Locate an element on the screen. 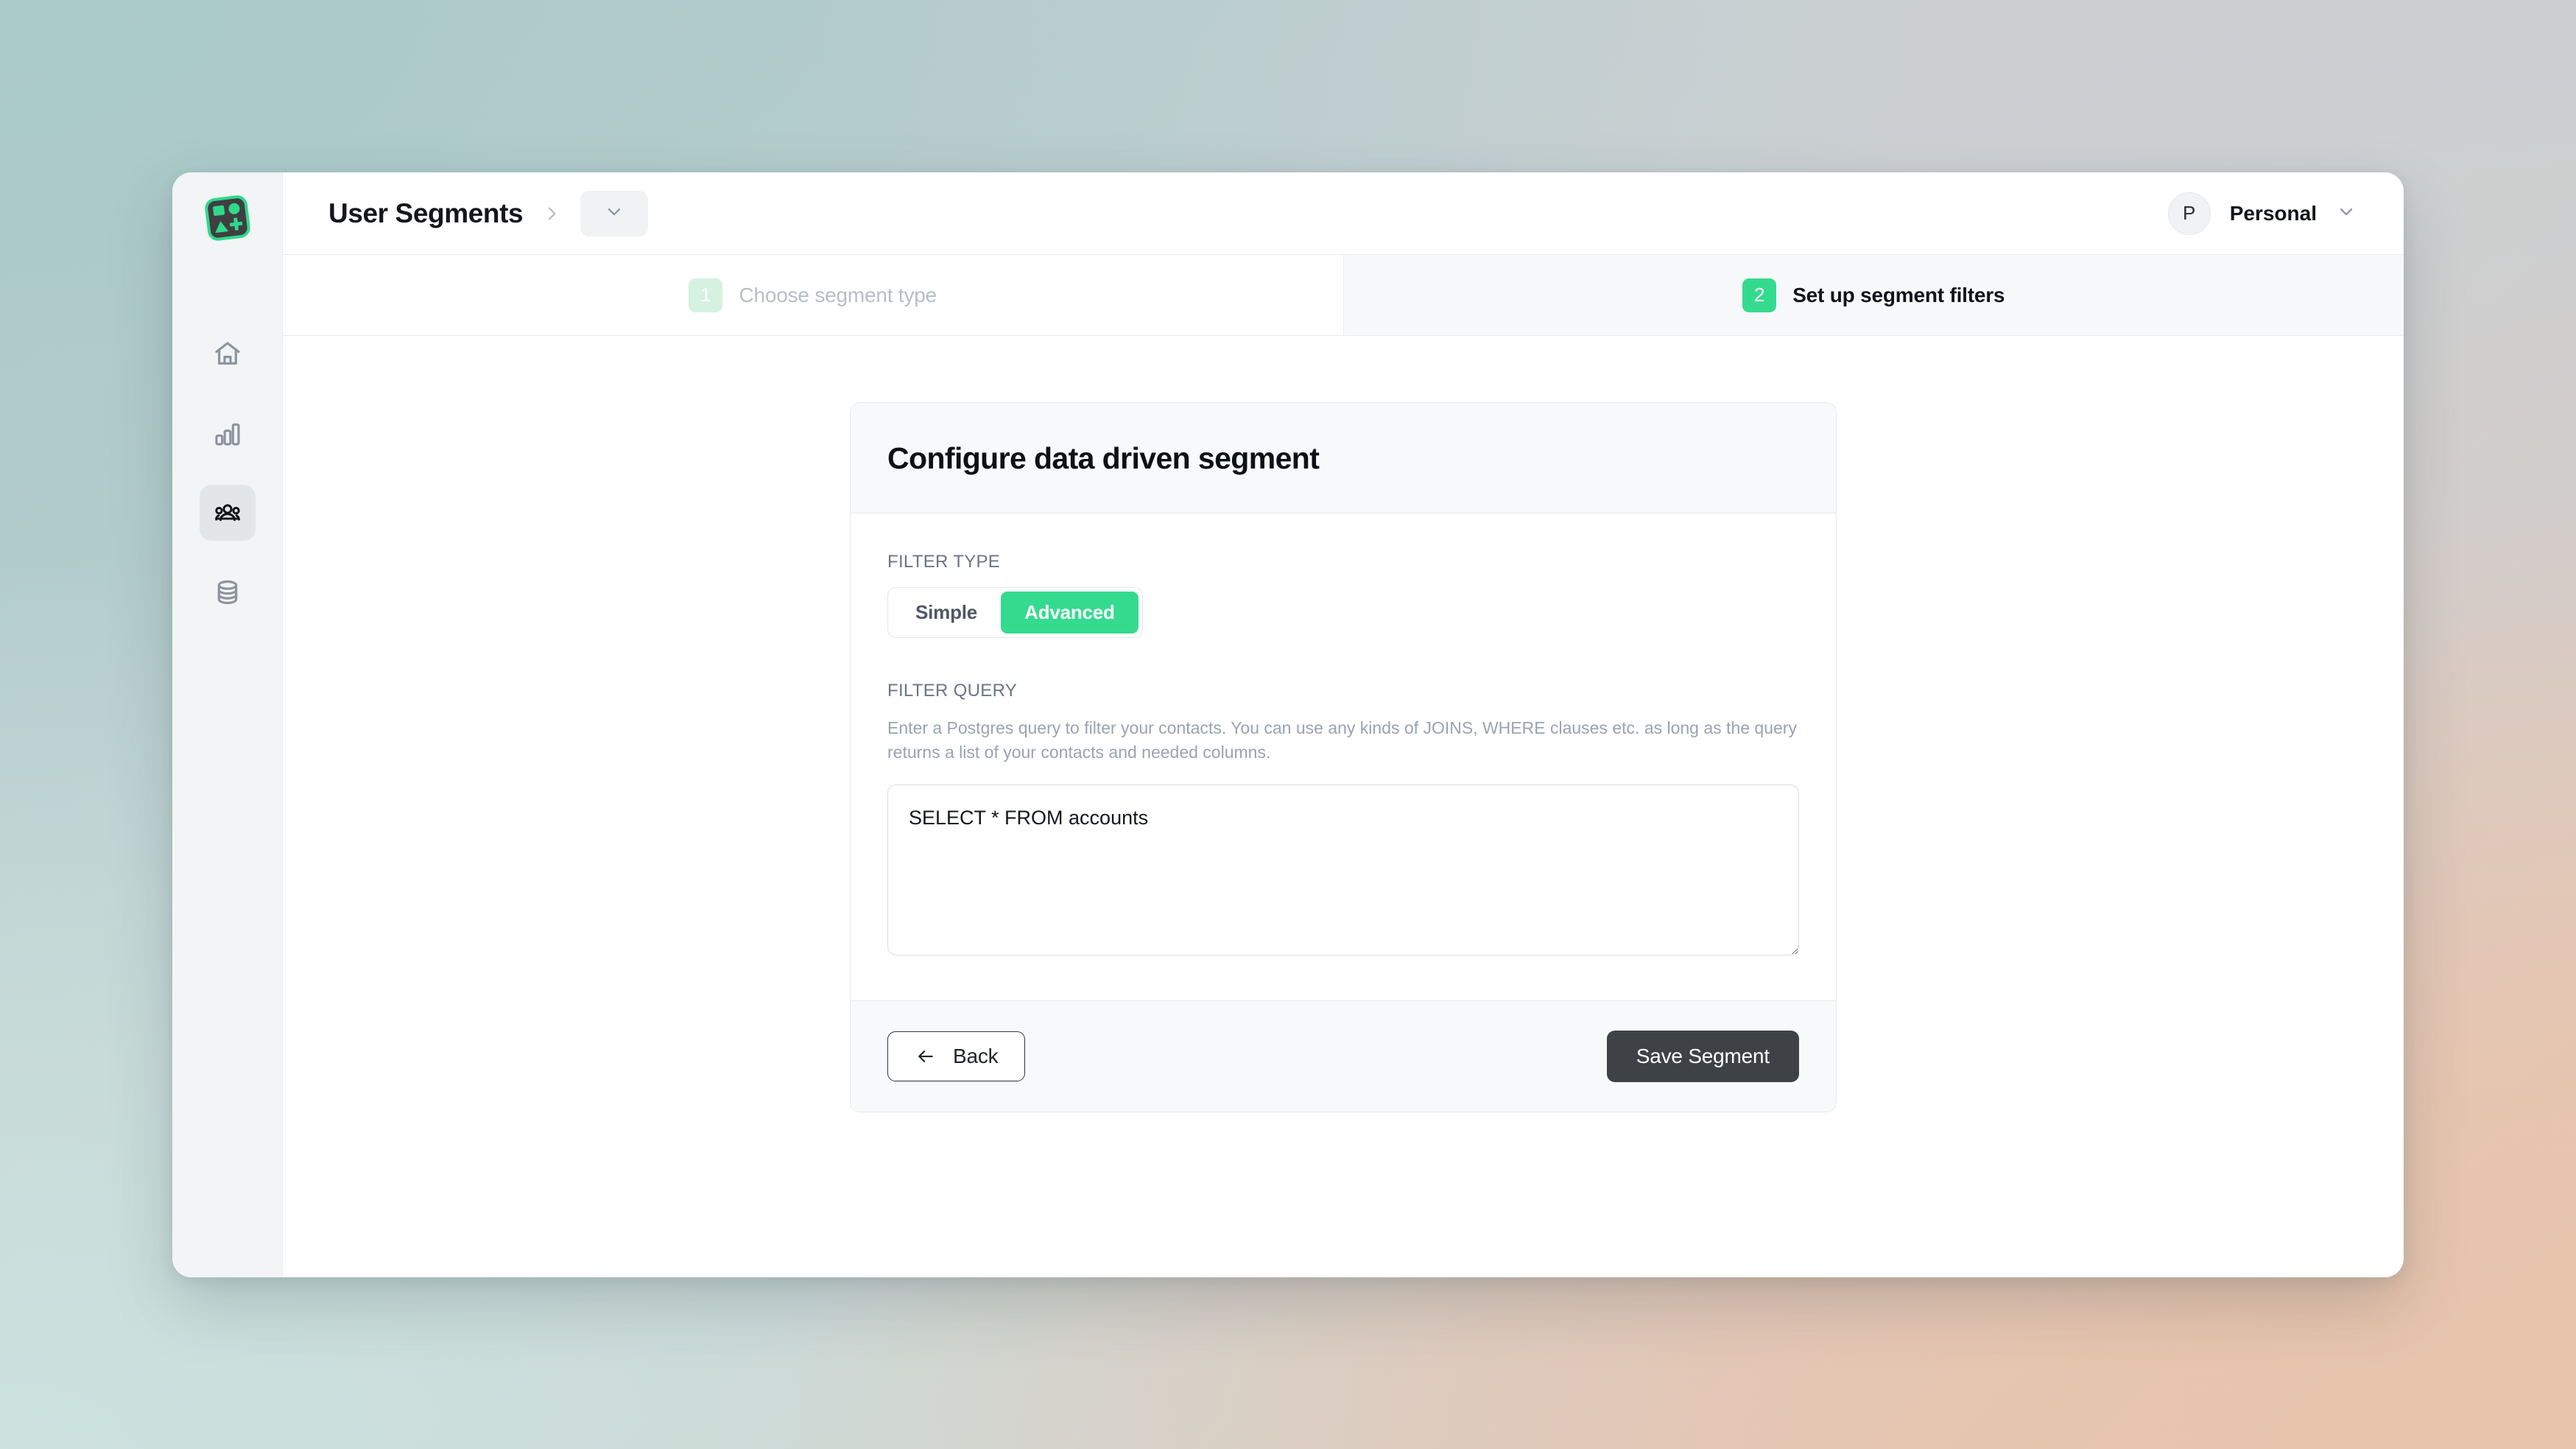  home-icon is located at coordinates (227, 353).